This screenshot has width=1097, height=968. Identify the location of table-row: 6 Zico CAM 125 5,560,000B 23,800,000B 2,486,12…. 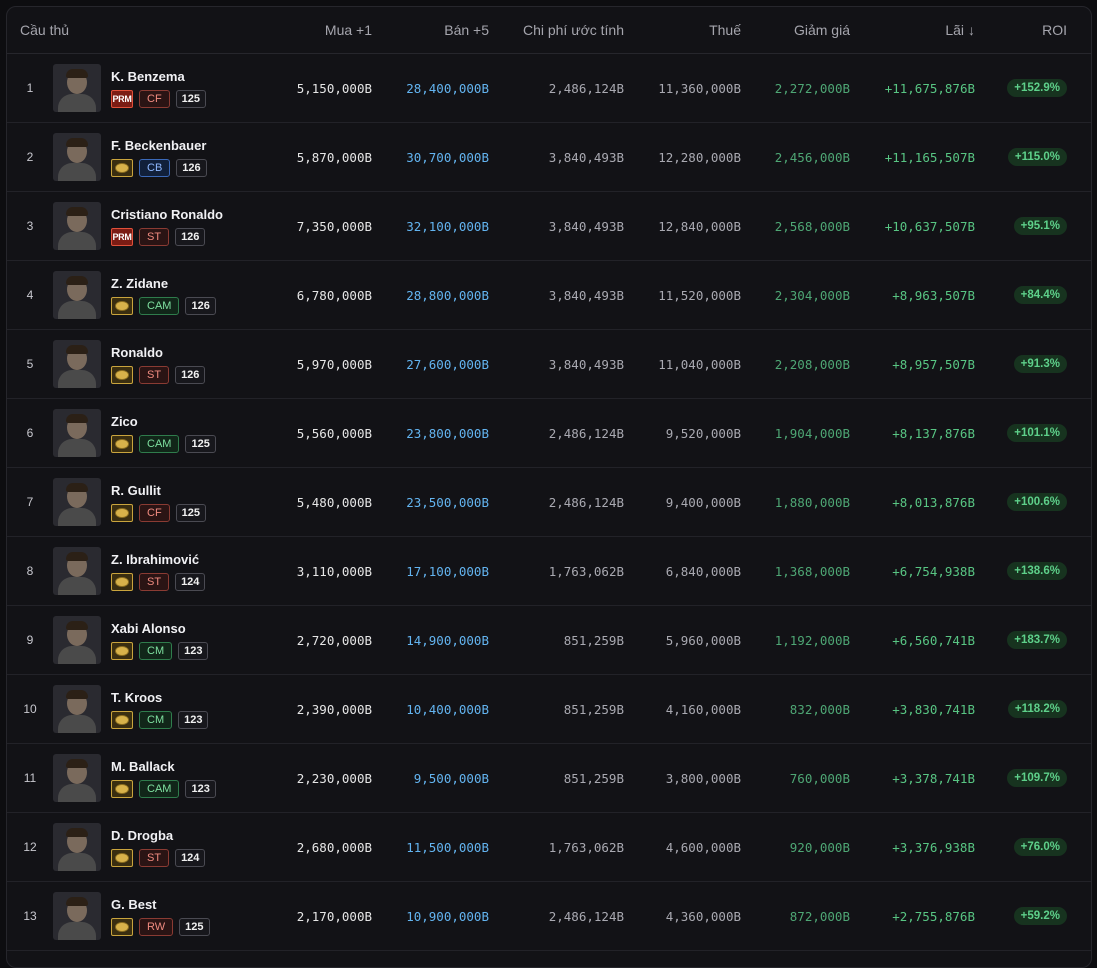
(549, 433).